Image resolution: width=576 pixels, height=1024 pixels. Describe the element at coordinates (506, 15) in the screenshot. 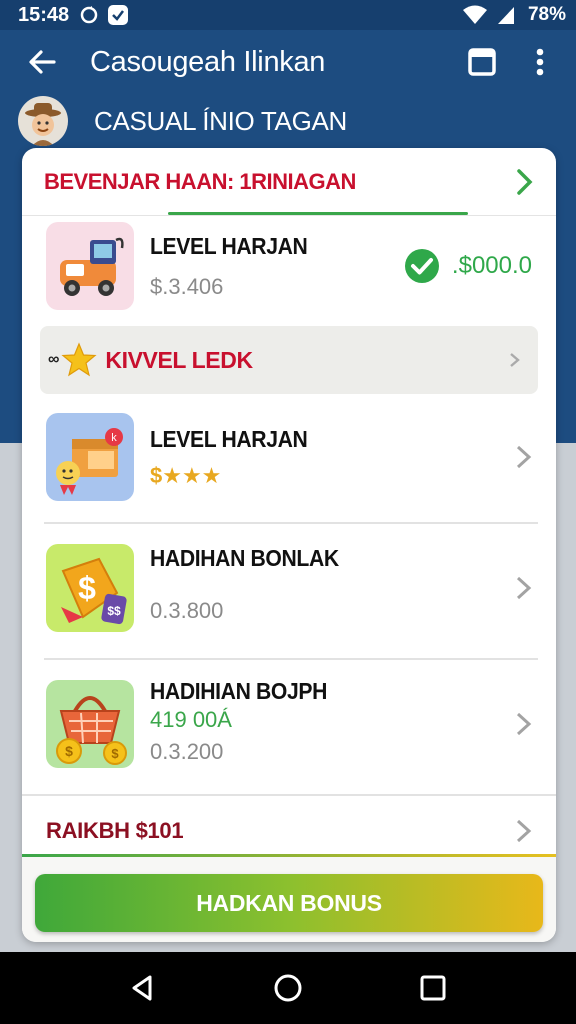

I see `signal-icon` at that location.